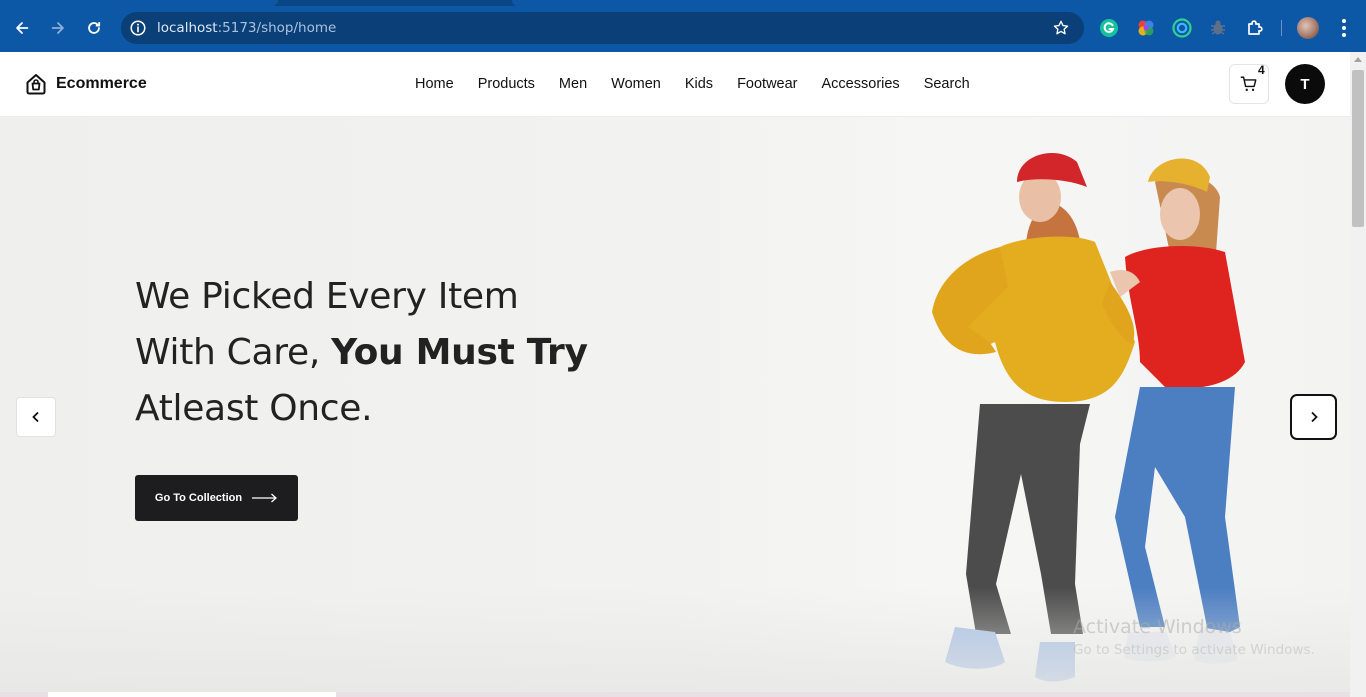 This screenshot has height=697, width=1366. What do you see at coordinates (1248, 84) in the screenshot?
I see `shopping-cart-icon` at bounding box center [1248, 84].